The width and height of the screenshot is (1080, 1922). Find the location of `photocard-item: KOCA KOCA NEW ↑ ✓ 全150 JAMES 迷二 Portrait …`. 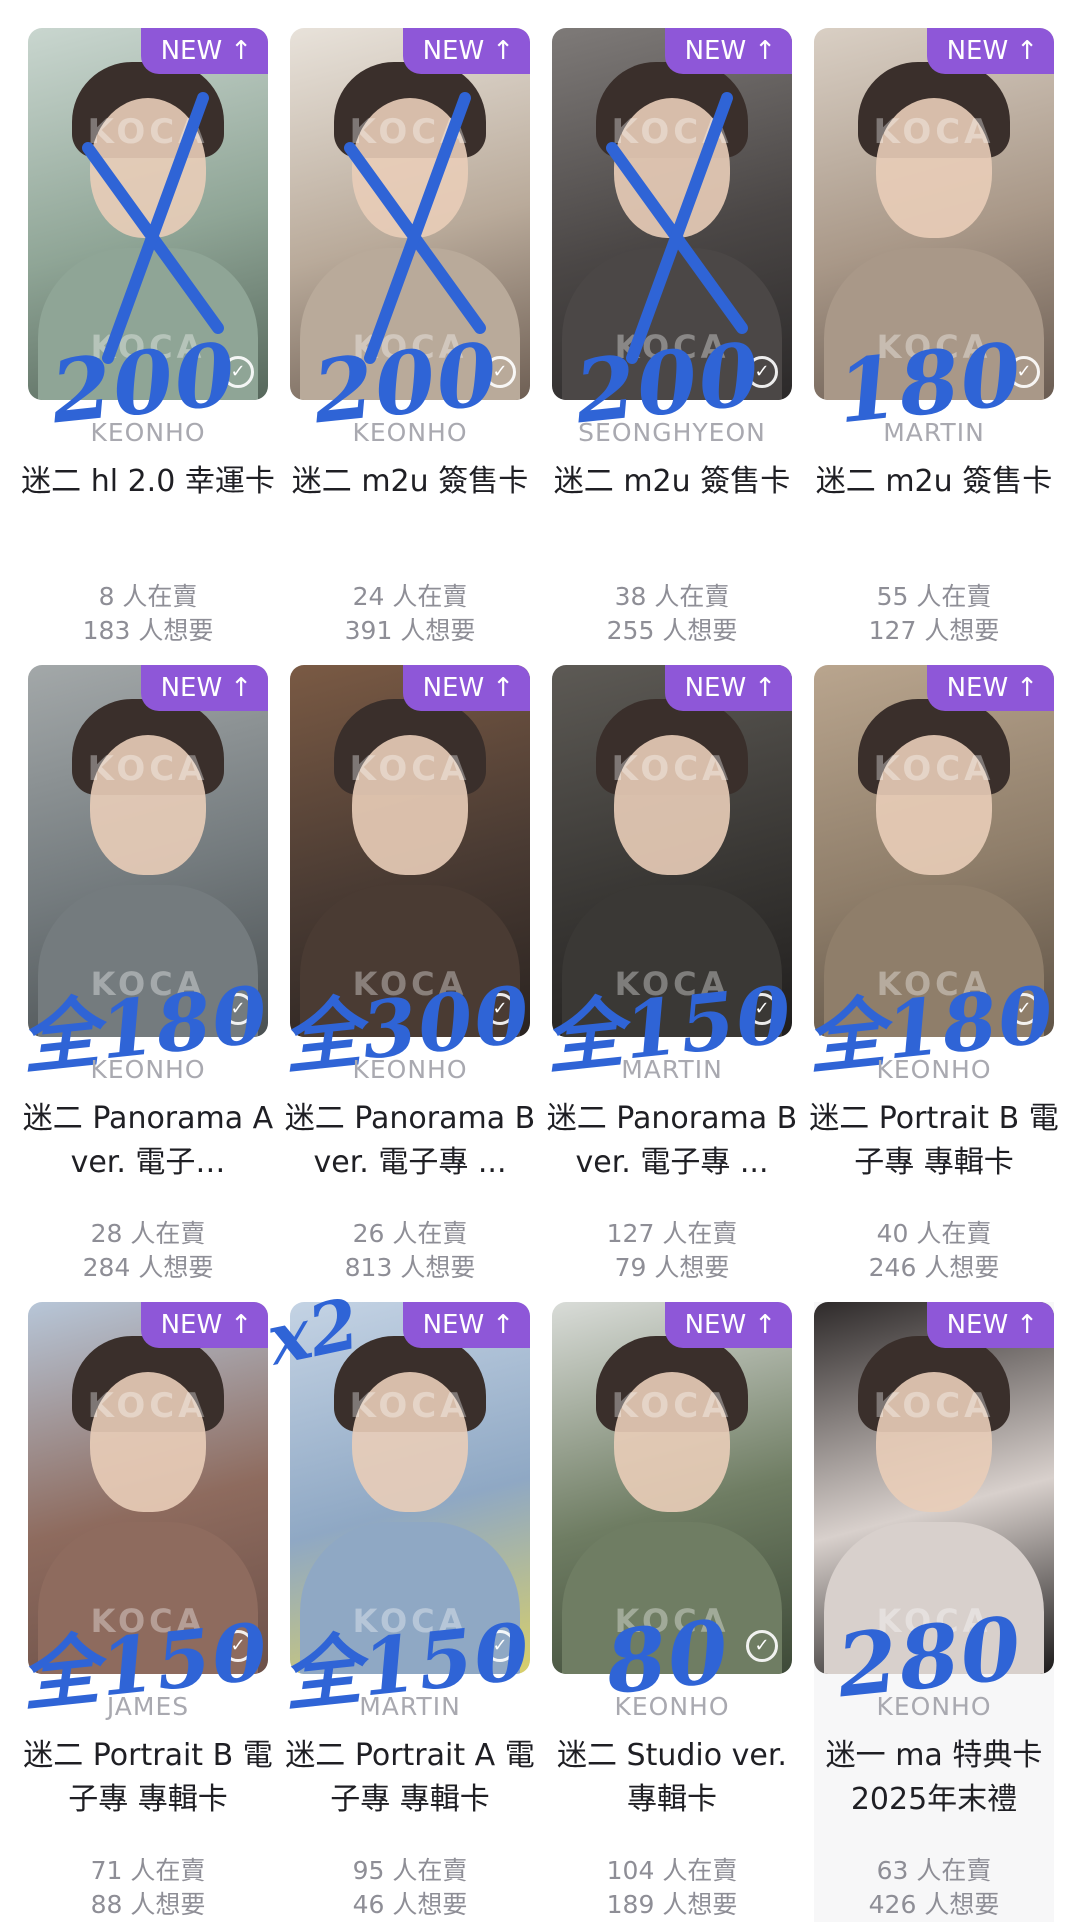

photocard-item: KOCA KOCA NEW ↑ ✓ 全150 JAMES 迷二 Portrait … is located at coordinates (144, 1612).